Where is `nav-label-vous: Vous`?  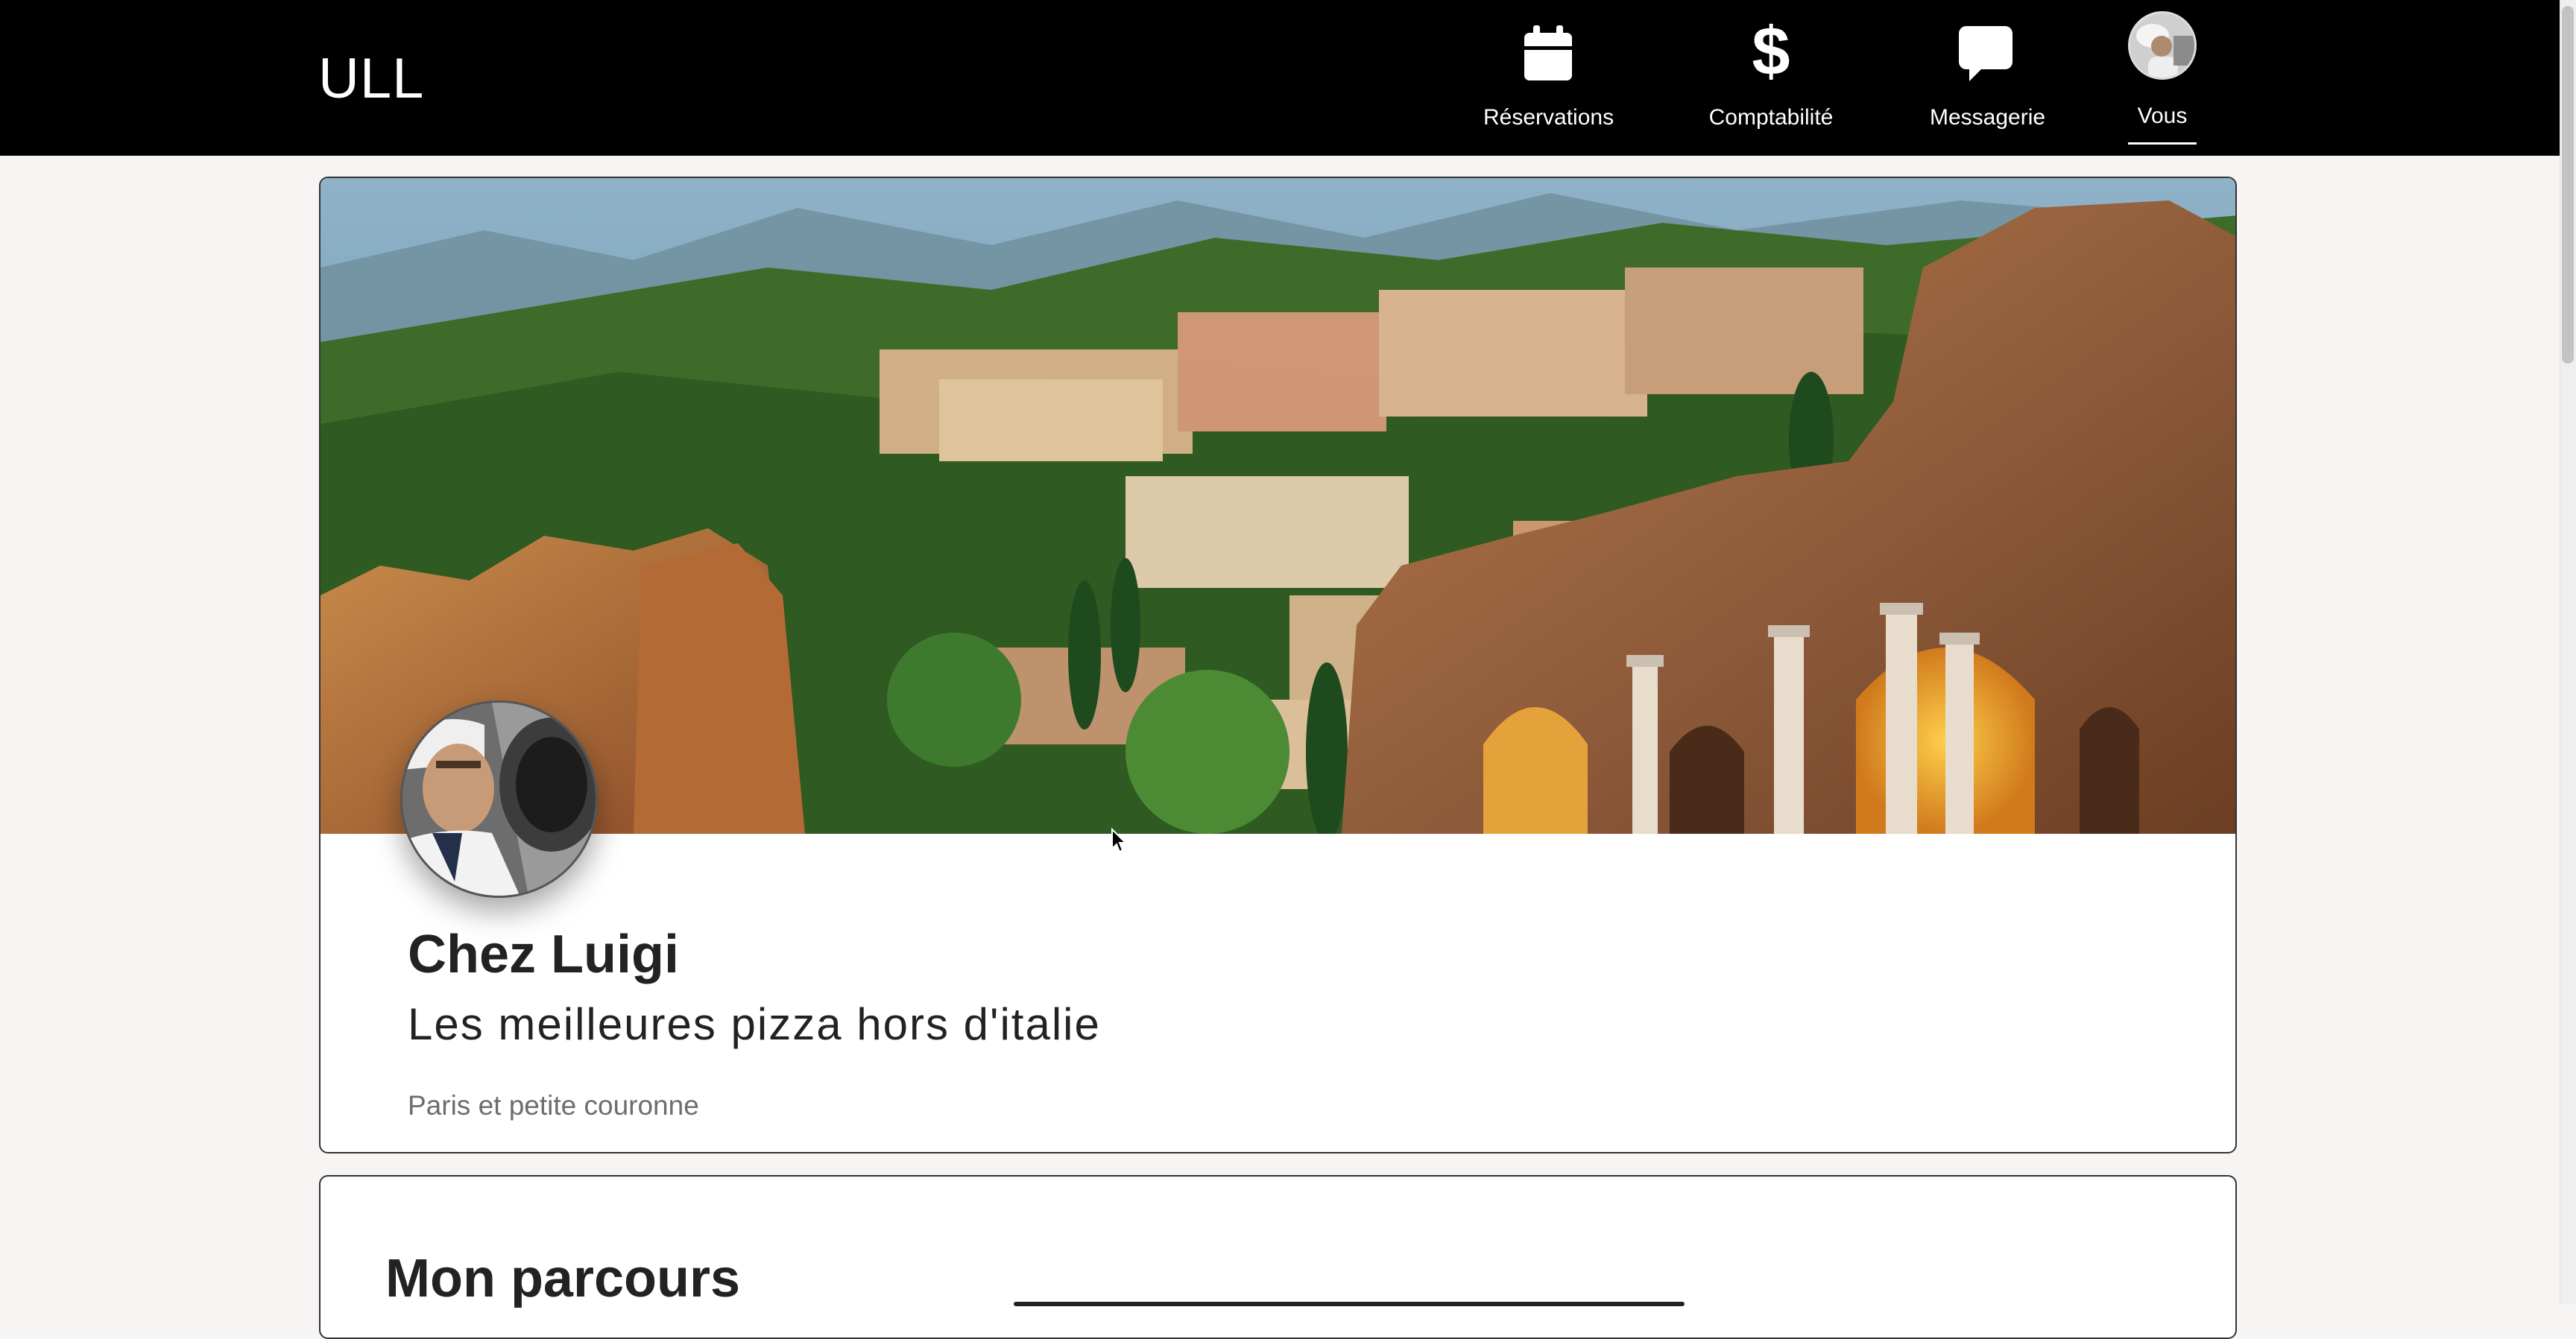
nav-label-vous: Vous is located at coordinates (2162, 116).